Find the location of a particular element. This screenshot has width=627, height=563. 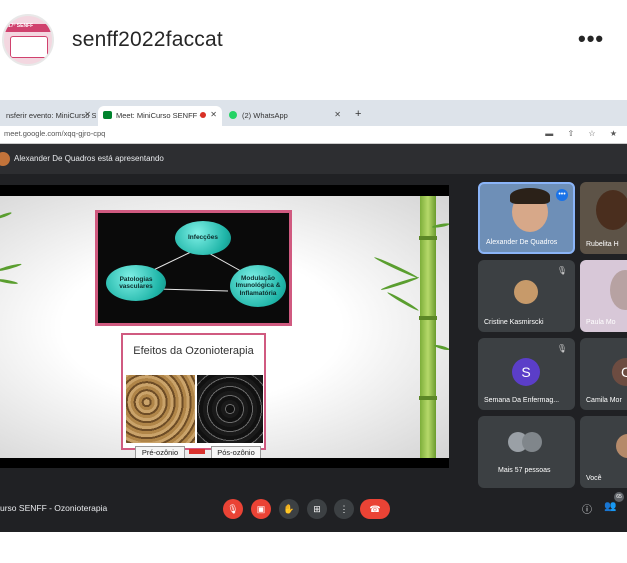

tab-label: (2) WhatsApp is located at coordinates (265, 115).